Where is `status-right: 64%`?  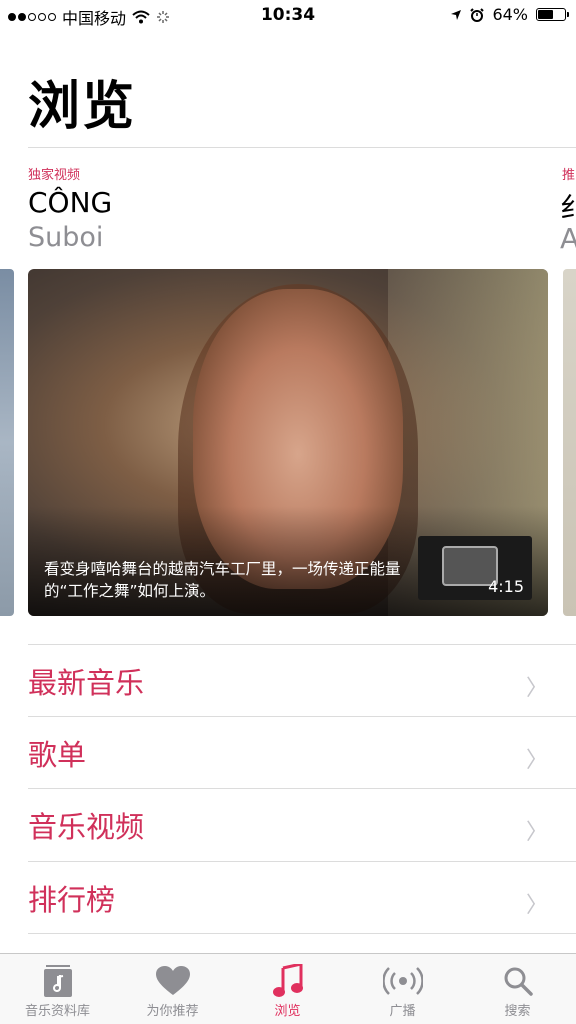
status-right: 64% is located at coordinates (509, 14).